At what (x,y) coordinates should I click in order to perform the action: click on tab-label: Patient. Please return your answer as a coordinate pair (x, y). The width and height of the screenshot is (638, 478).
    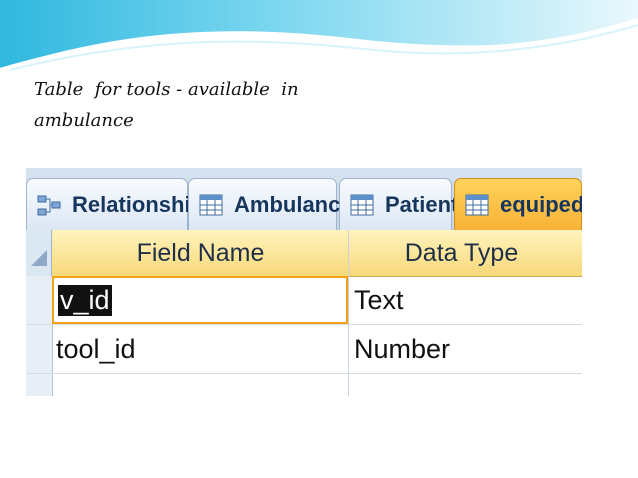
    Looking at the image, I should click on (422, 204).